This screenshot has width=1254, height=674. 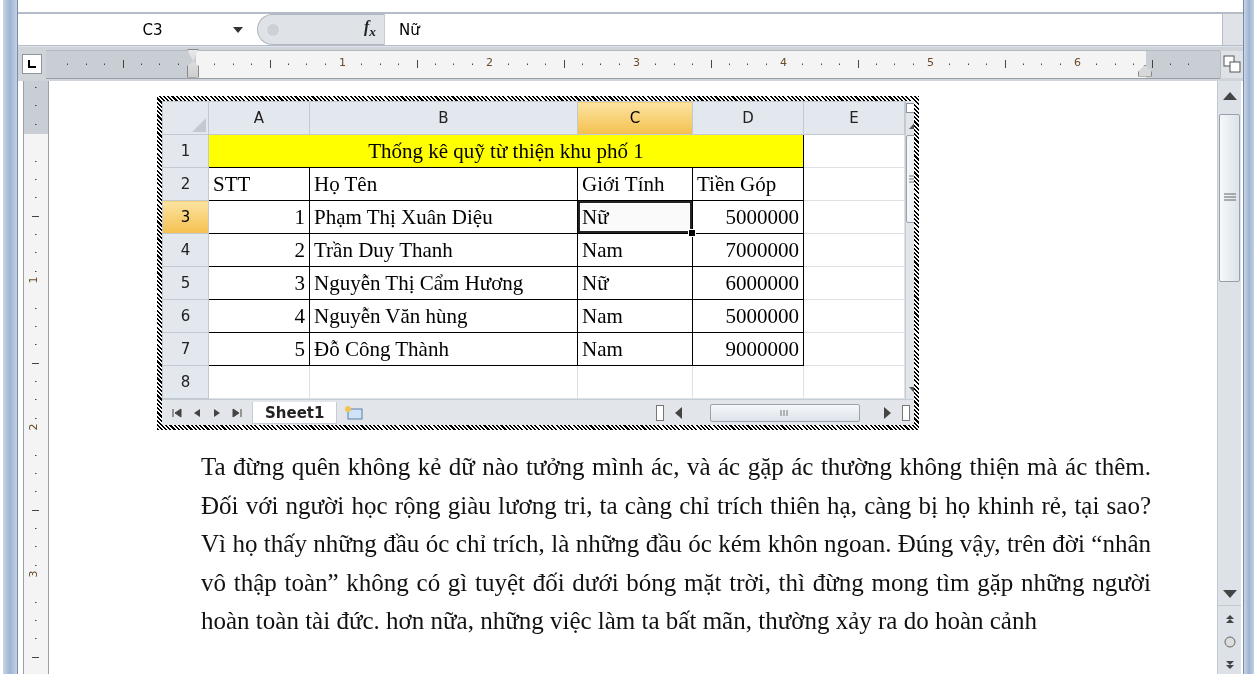 What do you see at coordinates (259, 217) in the screenshot?
I see `table-cell: 1` at bounding box center [259, 217].